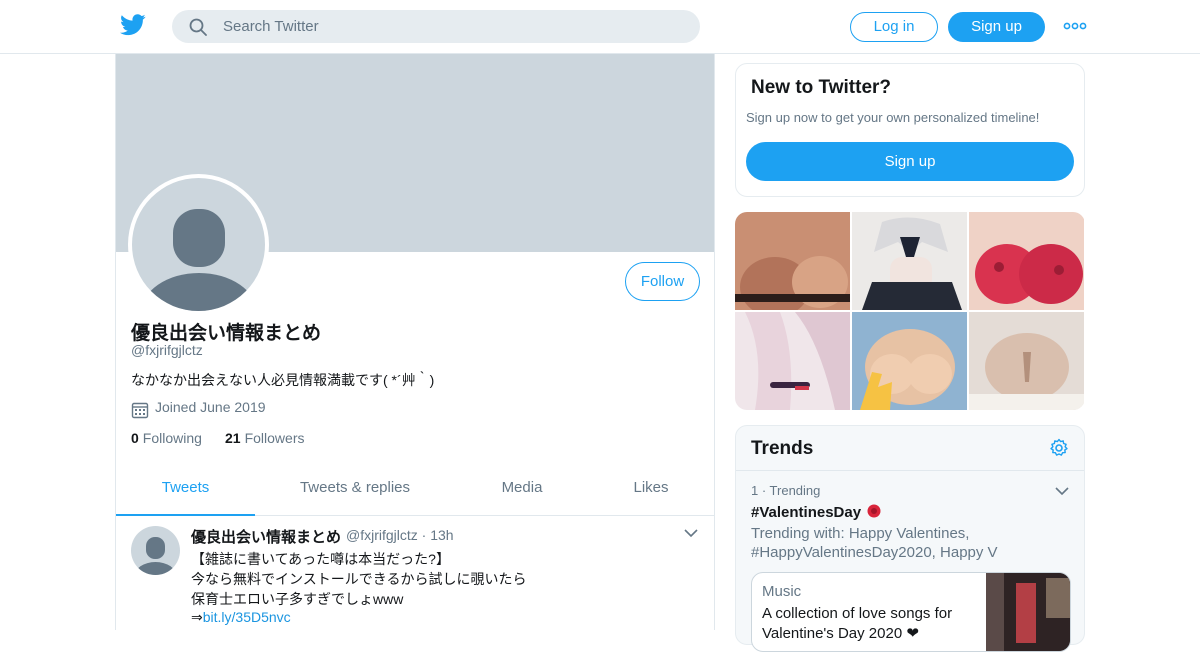  I want to click on profile-display-name: 優良出会い情報まとめ, so click(226, 333).